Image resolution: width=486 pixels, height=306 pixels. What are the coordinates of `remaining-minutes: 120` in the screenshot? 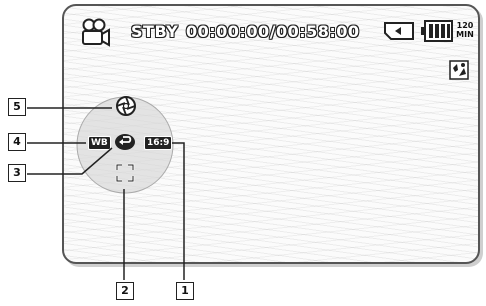 It's located at (465, 25).